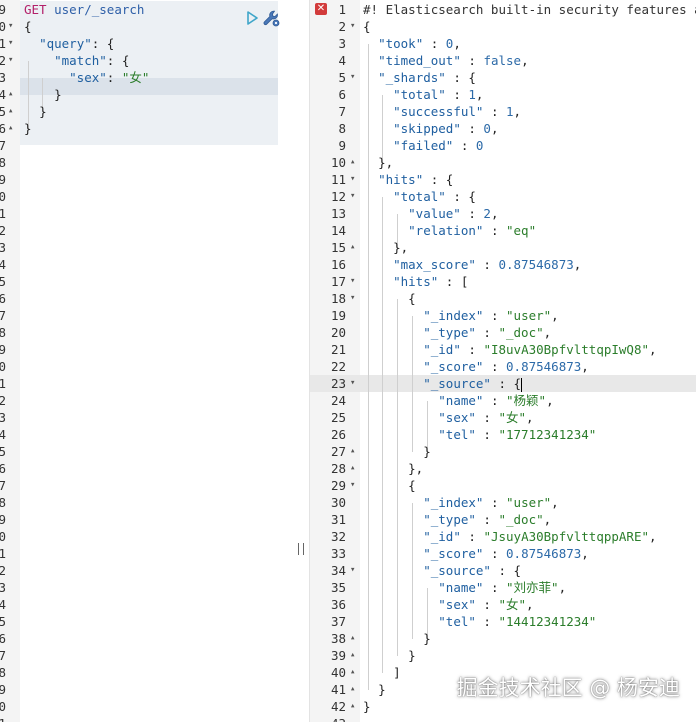 The image size is (696, 722). I want to click on response-code-line: 33 "_score" : 0.87546873,, so click(503, 553).